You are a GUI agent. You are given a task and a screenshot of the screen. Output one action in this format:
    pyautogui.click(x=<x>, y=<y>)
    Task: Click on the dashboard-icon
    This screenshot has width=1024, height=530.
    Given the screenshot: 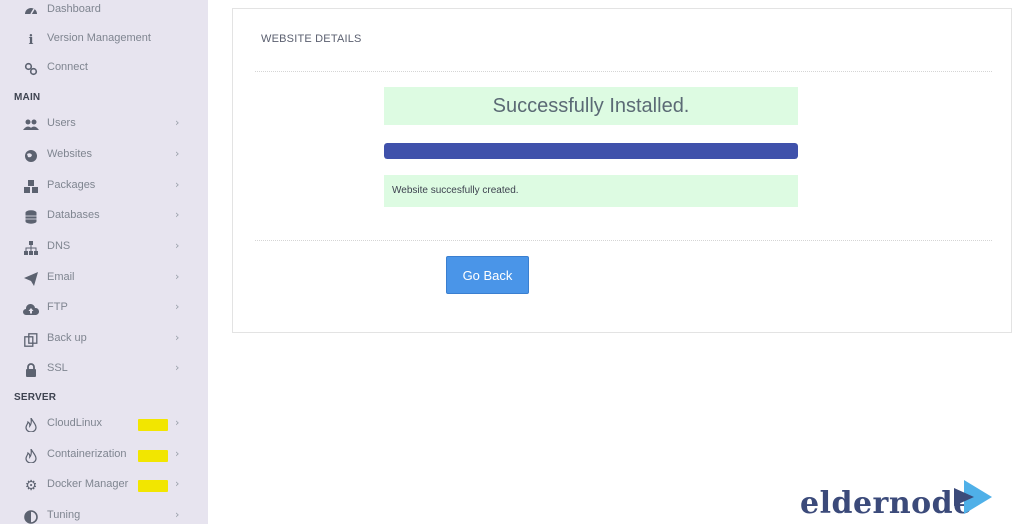 What is the action you would take?
    pyautogui.click(x=31, y=11)
    